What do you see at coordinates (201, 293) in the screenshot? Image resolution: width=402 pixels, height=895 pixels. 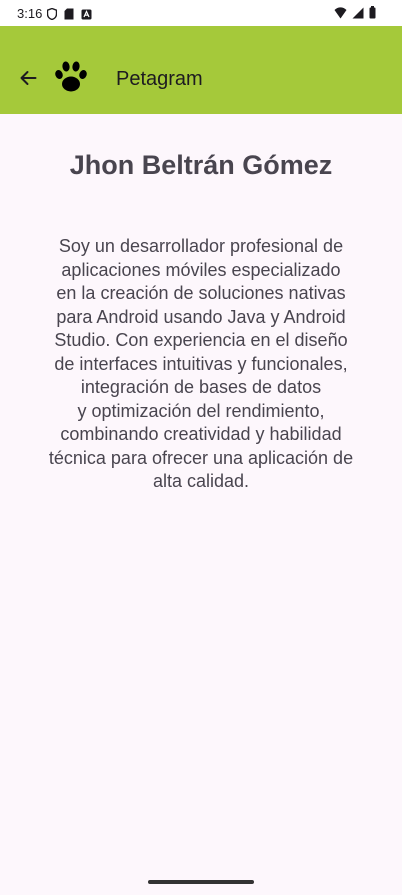 I see `bio-line: en la creación de soluciones nativas` at bounding box center [201, 293].